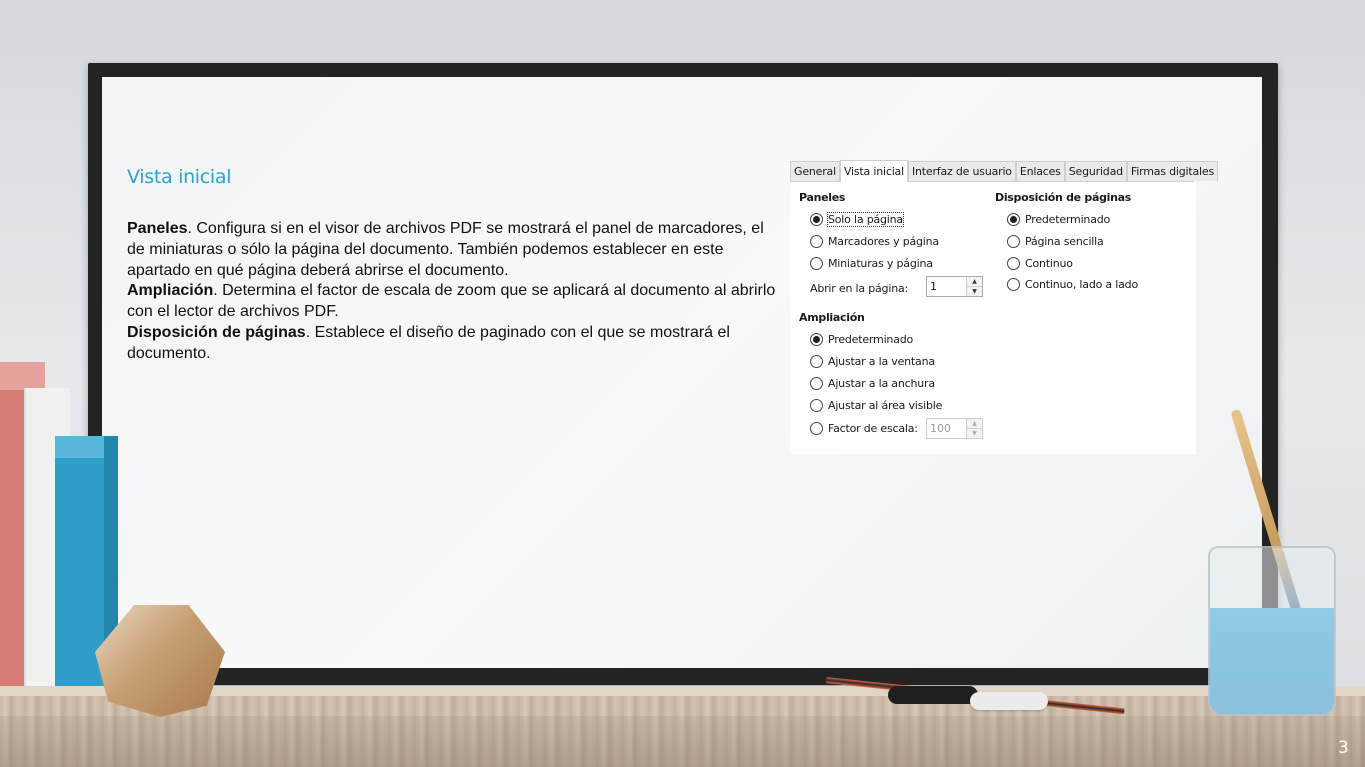 This screenshot has height=767, width=1365. I want to click on layout-option-continuous: Continuo, so click(1040, 263).